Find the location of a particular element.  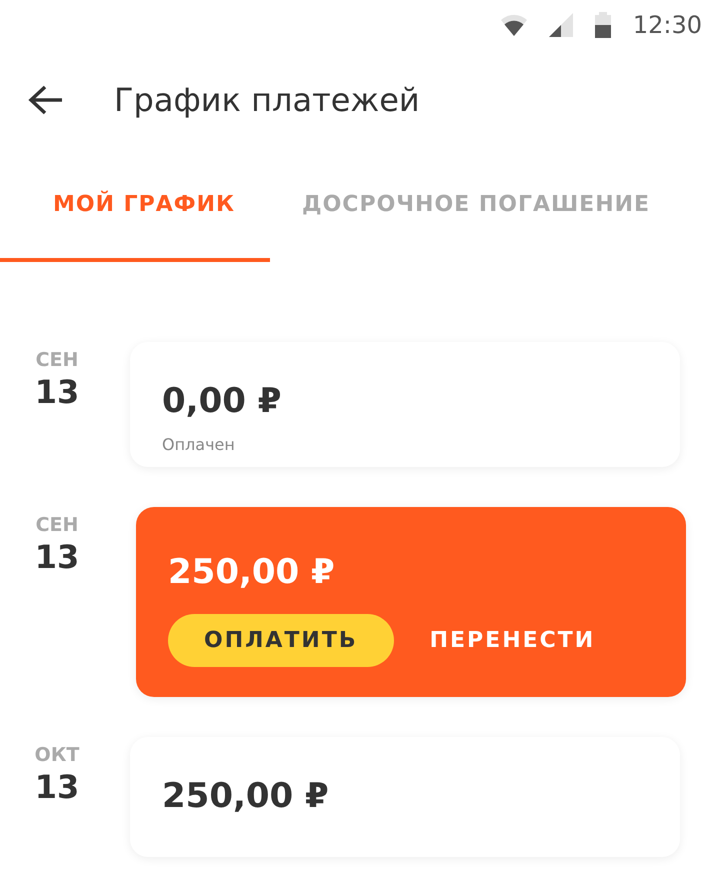

battery-icon is located at coordinates (602, 25).